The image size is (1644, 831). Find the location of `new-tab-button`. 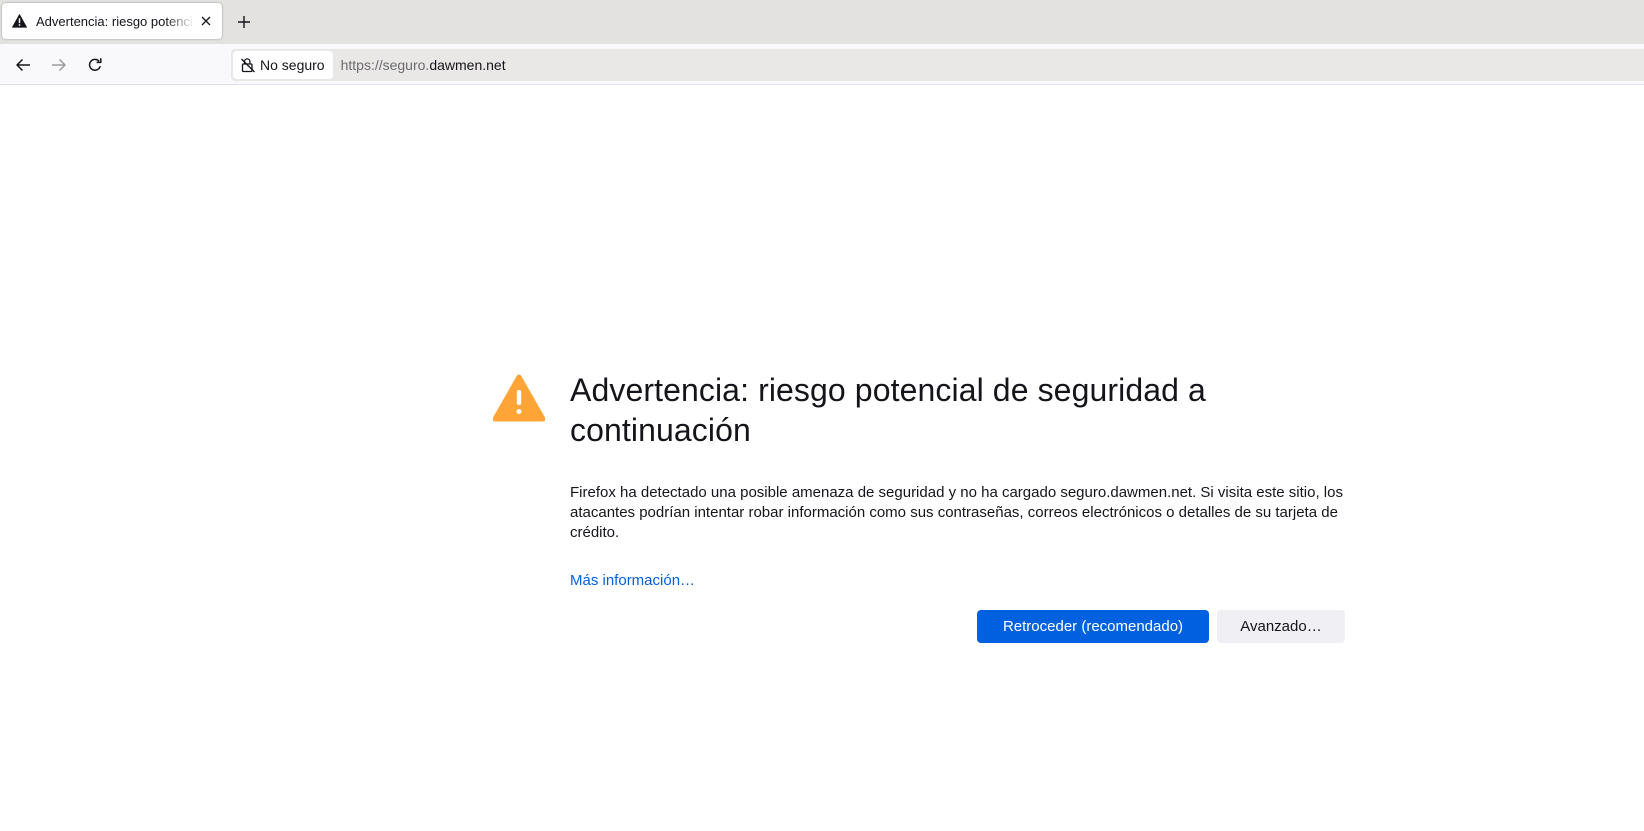

new-tab-button is located at coordinates (244, 22).